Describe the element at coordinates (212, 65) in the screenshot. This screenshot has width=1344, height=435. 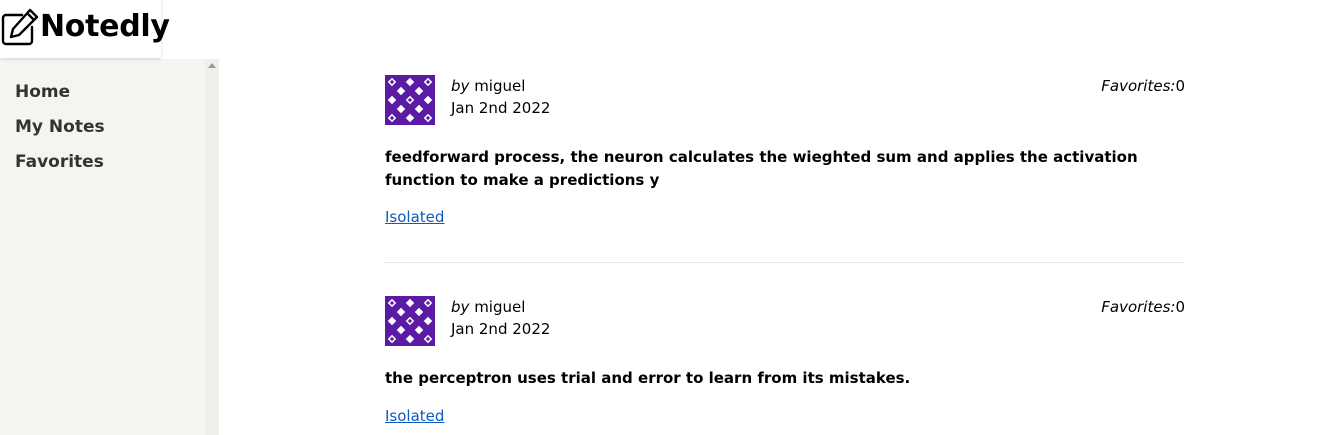
I see `scroll-up-arrow-icon` at that location.